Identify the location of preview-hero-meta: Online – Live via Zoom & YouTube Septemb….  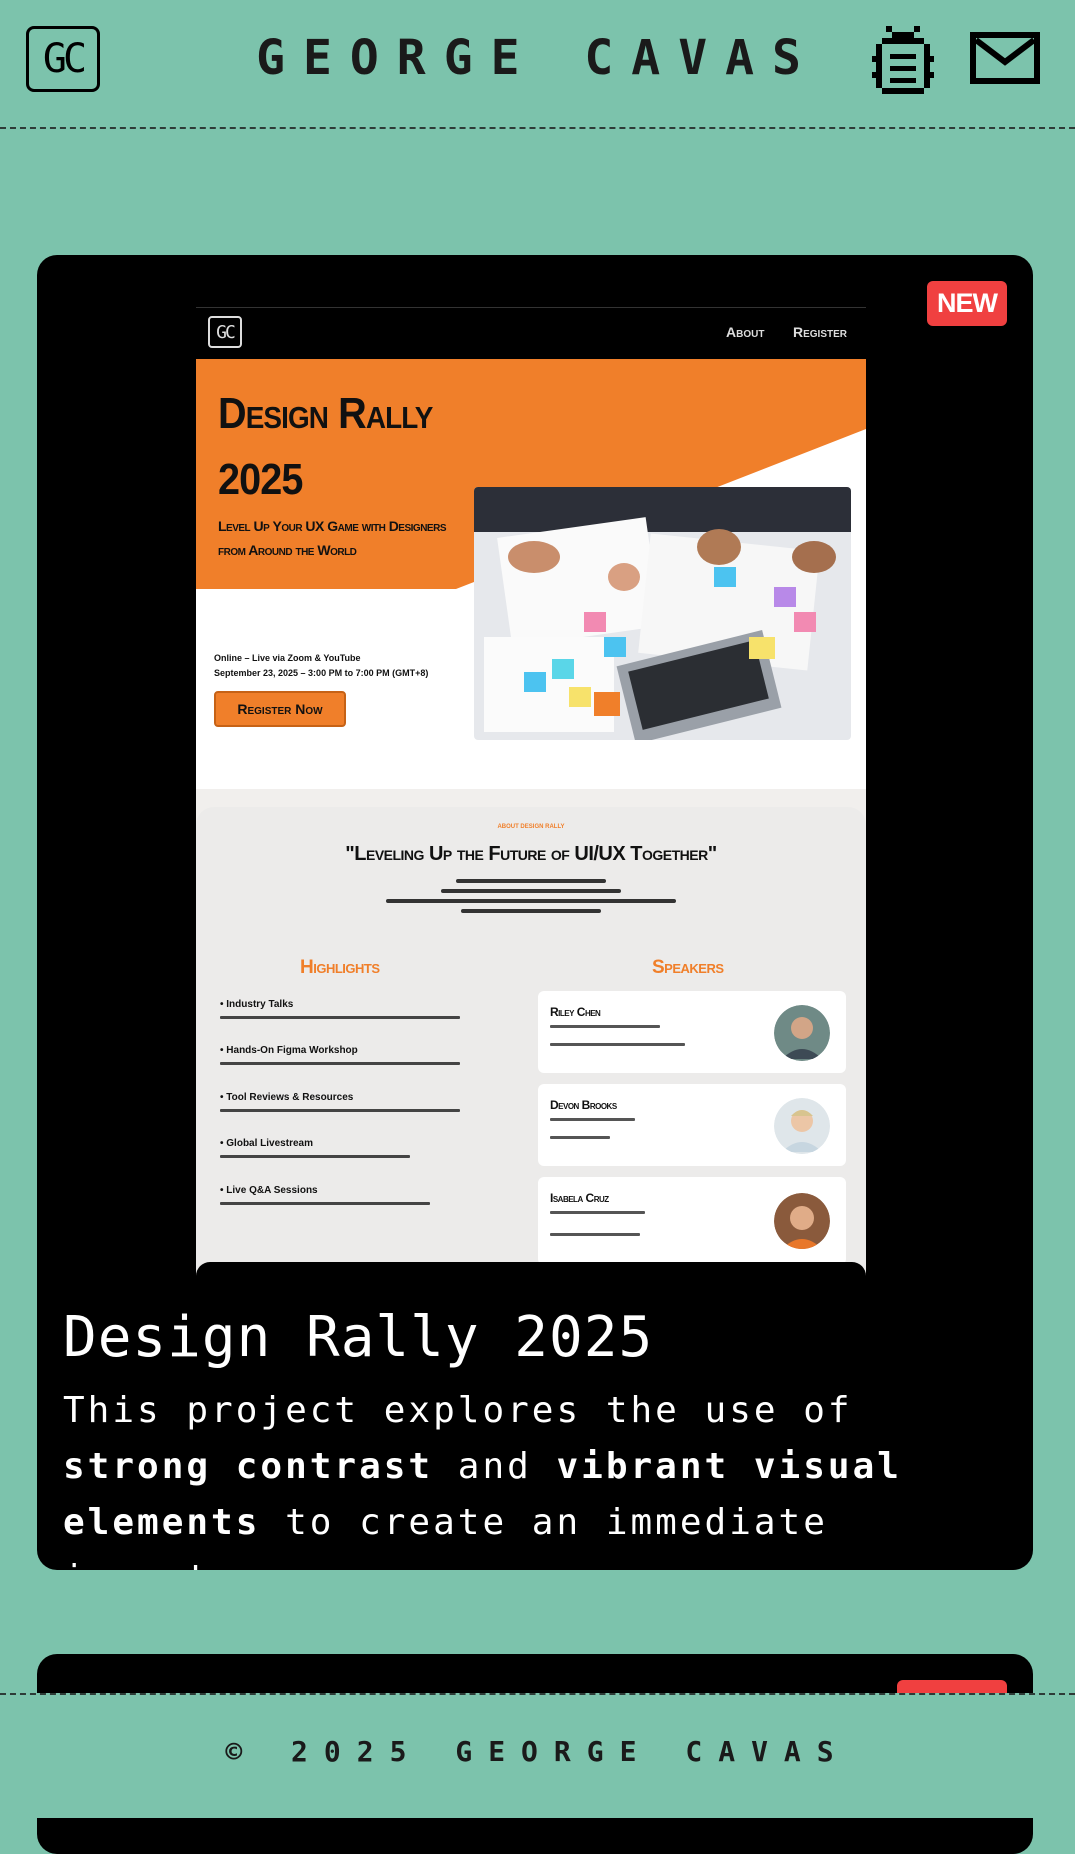
(321, 665).